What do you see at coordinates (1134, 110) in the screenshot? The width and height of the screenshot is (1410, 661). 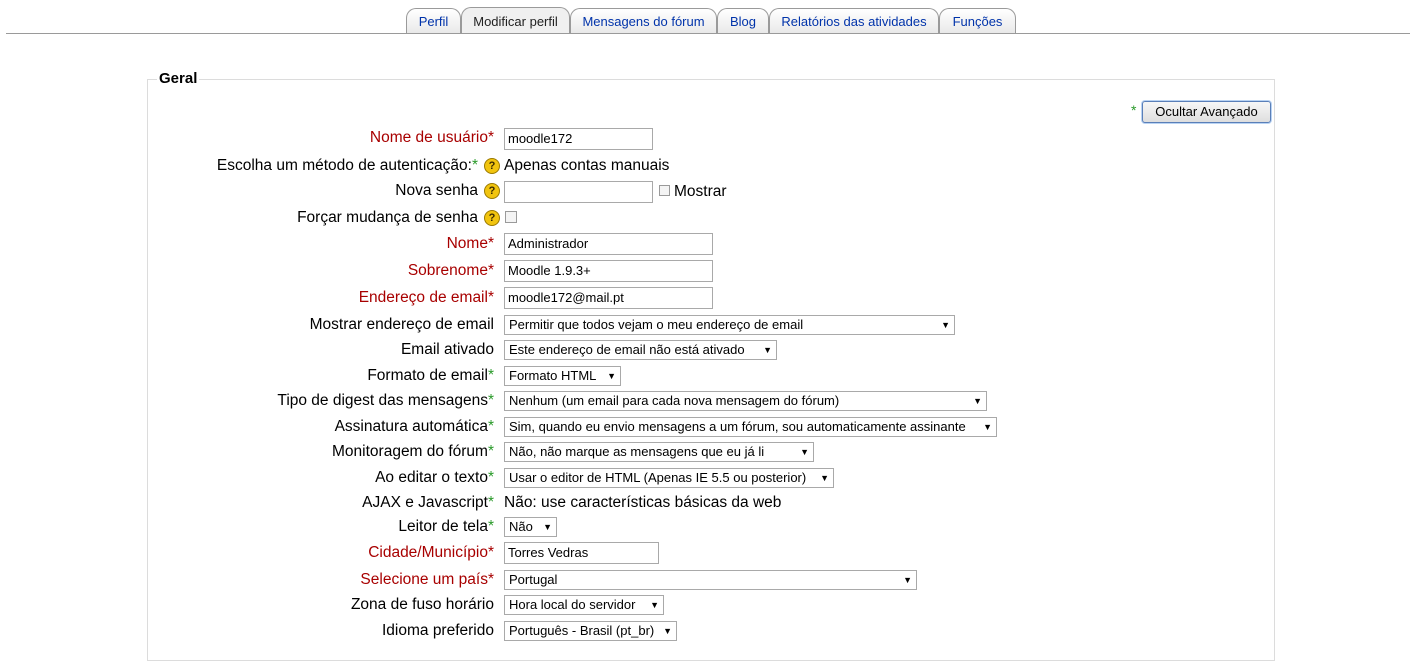 I see `advanced-star: *` at bounding box center [1134, 110].